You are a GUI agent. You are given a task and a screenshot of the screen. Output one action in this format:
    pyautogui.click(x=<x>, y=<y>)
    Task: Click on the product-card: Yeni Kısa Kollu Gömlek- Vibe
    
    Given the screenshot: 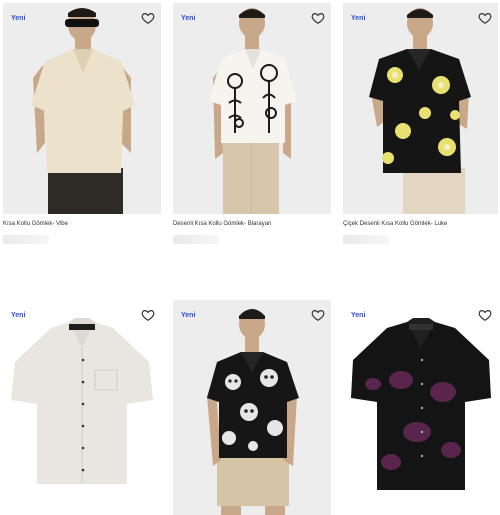 What is the action you would take?
    pyautogui.click(x=82, y=123)
    